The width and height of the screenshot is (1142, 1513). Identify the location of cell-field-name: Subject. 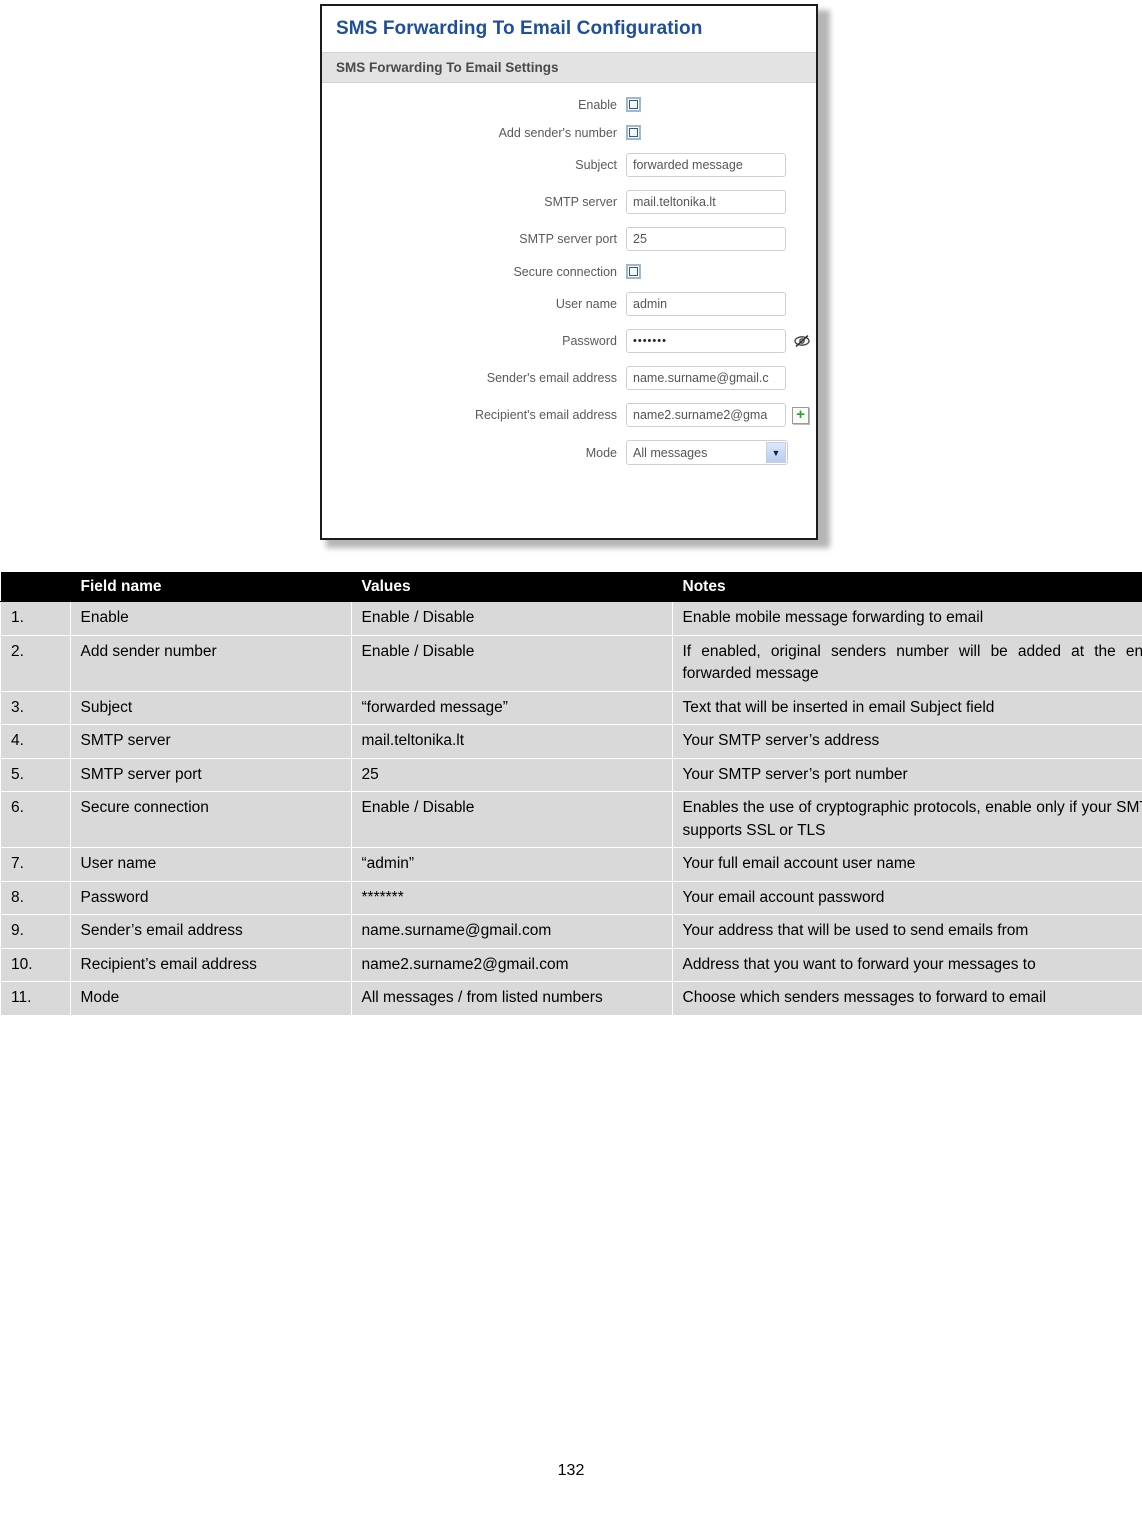
(210, 708).